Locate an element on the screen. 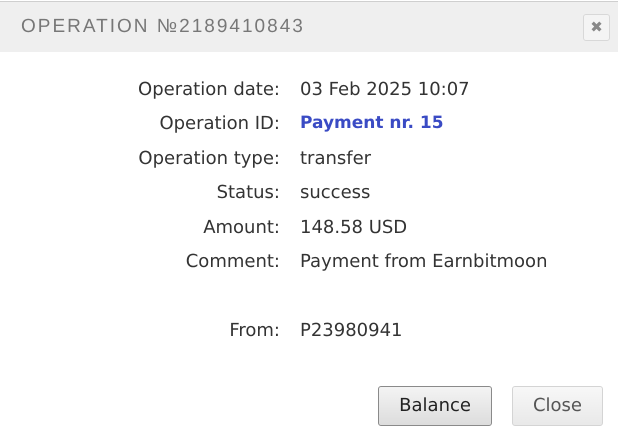 The height and width of the screenshot is (434, 618). field-label: Operation date: is located at coordinates (208, 90).